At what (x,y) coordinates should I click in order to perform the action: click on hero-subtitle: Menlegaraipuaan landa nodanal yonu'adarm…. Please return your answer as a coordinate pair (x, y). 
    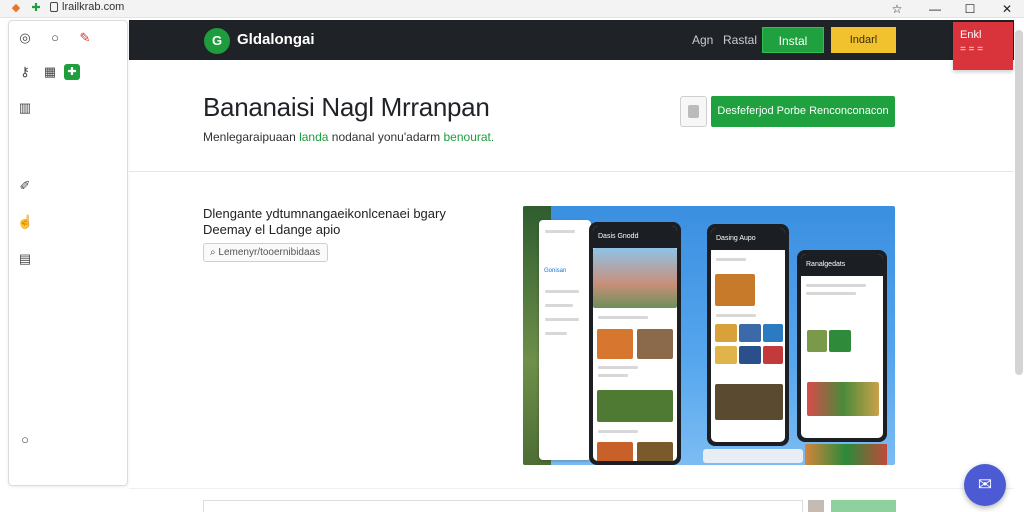
    Looking at the image, I should click on (348, 137).